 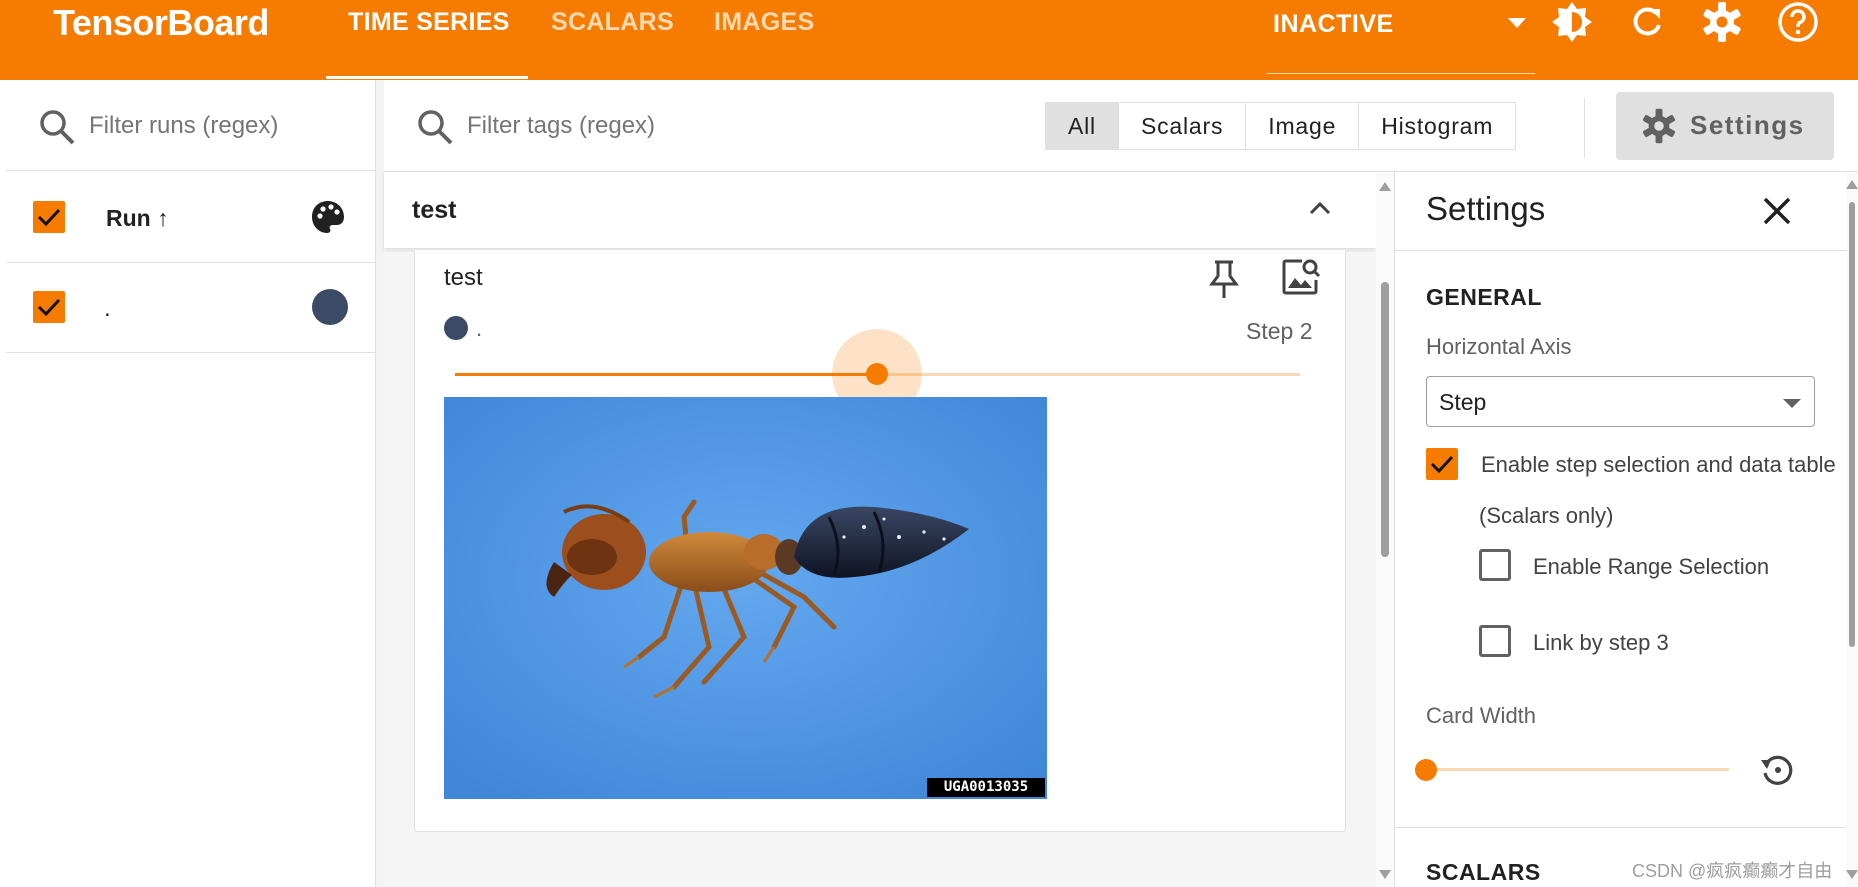 I want to click on scalars-section-heading: SCALARS, so click(x=1483, y=872).